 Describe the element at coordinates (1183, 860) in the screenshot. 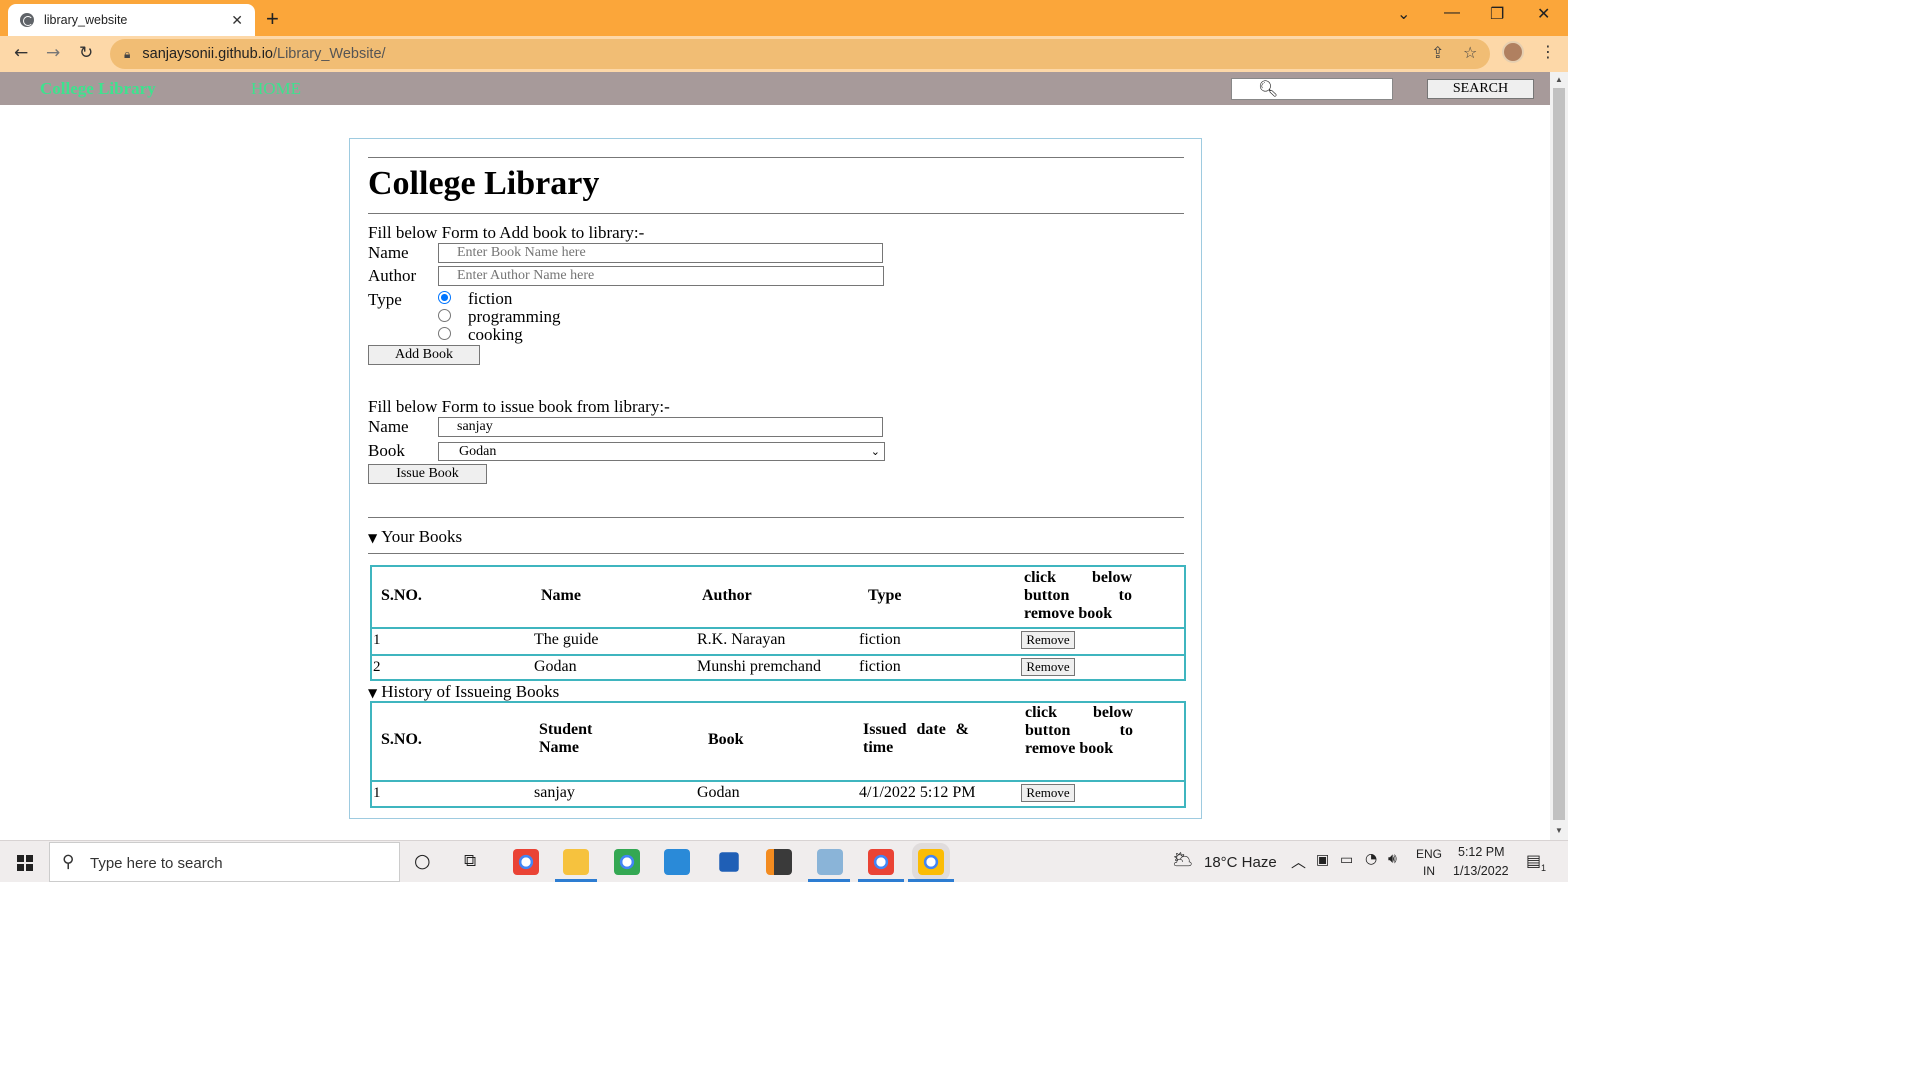

I see `weather-haze-icon: 🌥︎` at that location.